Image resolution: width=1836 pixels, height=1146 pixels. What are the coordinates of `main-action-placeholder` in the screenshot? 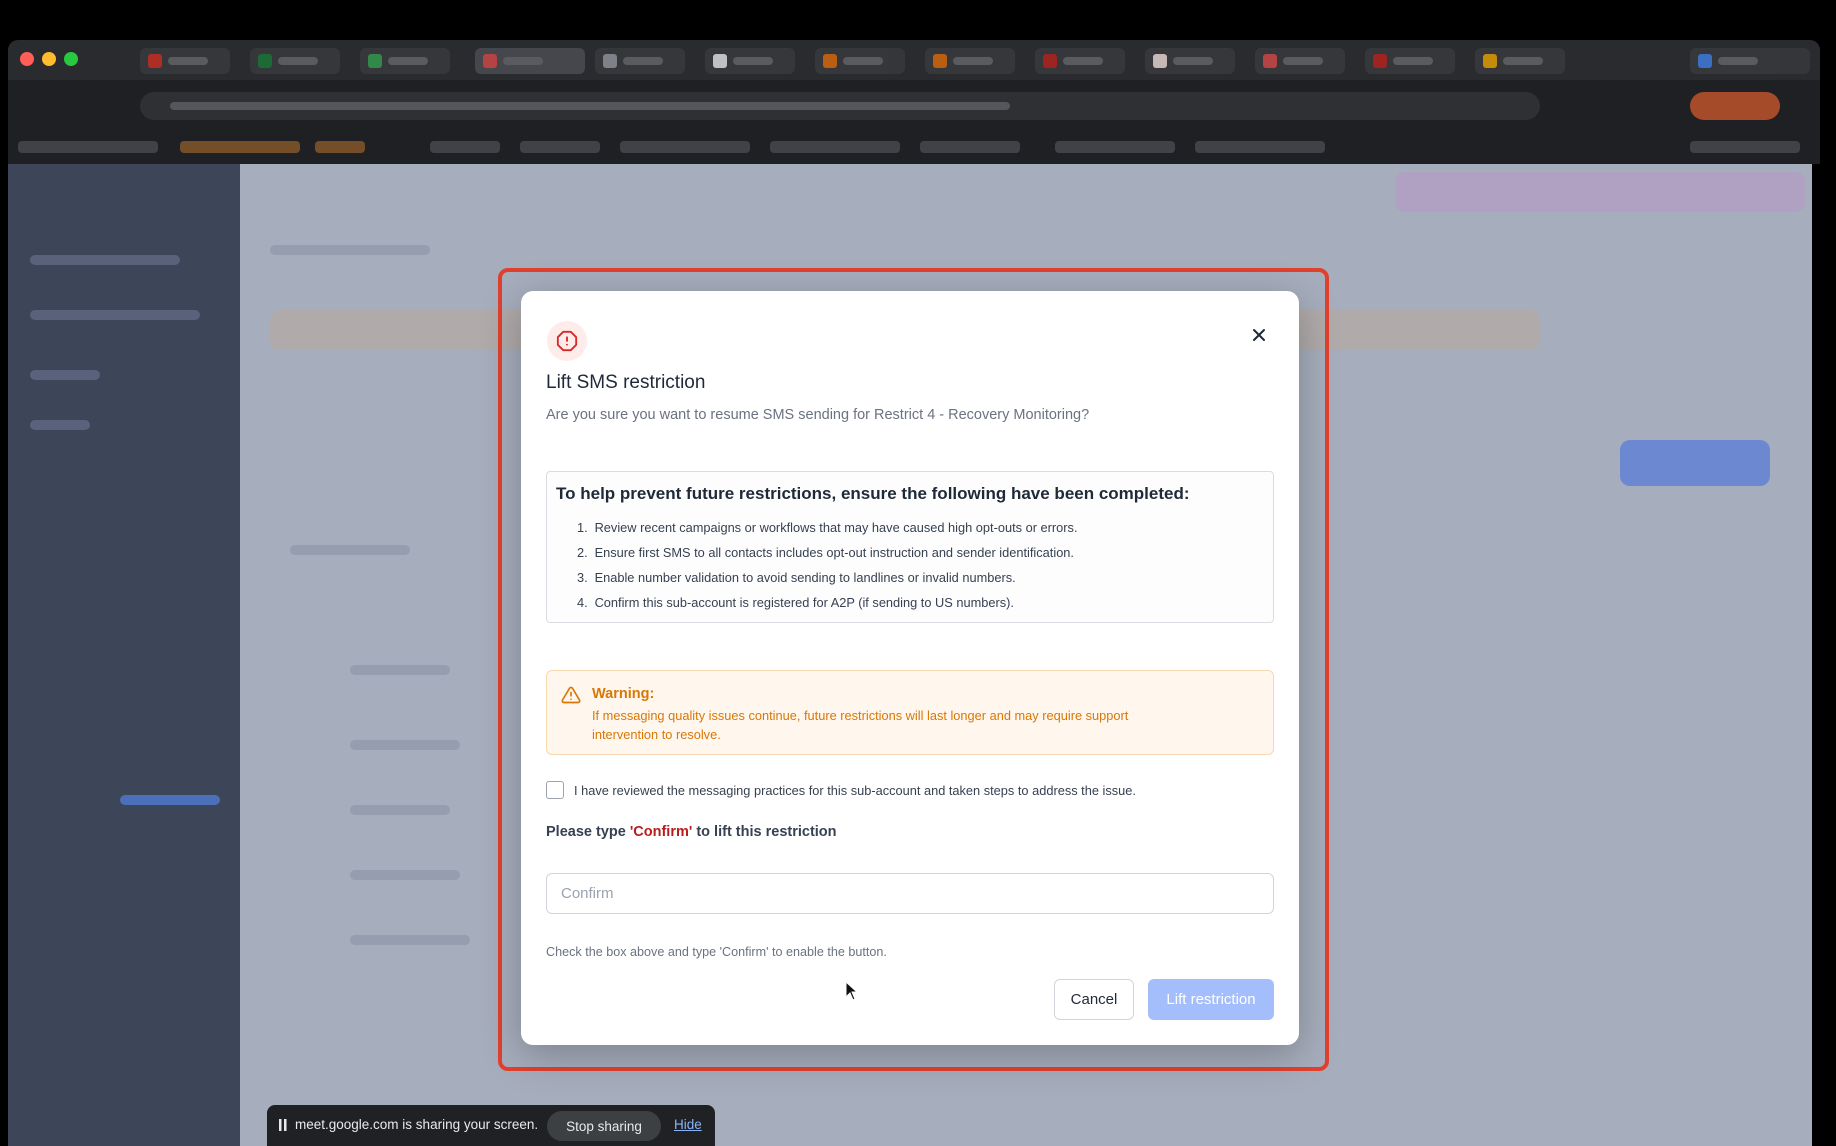 It's located at (1695, 463).